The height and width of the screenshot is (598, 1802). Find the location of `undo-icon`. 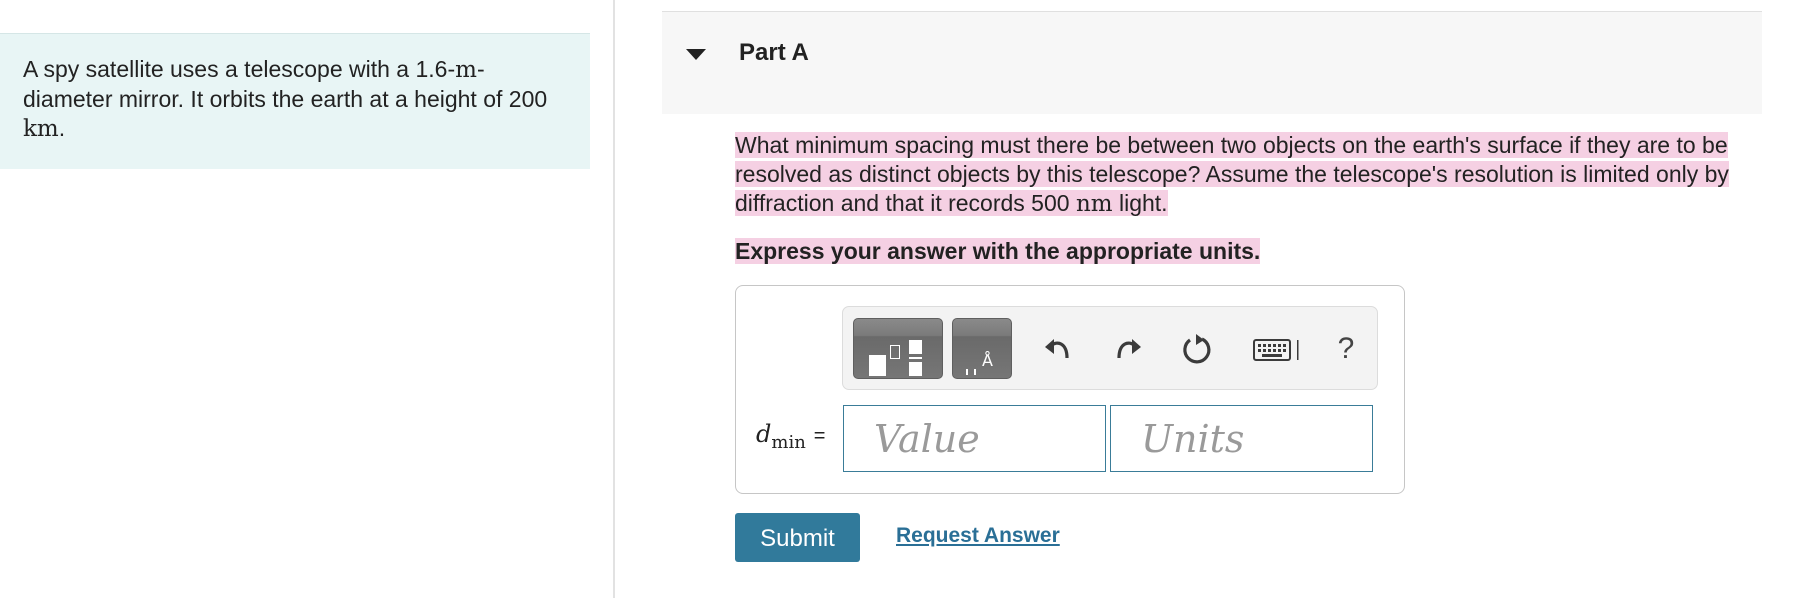

undo-icon is located at coordinates (1058, 349).